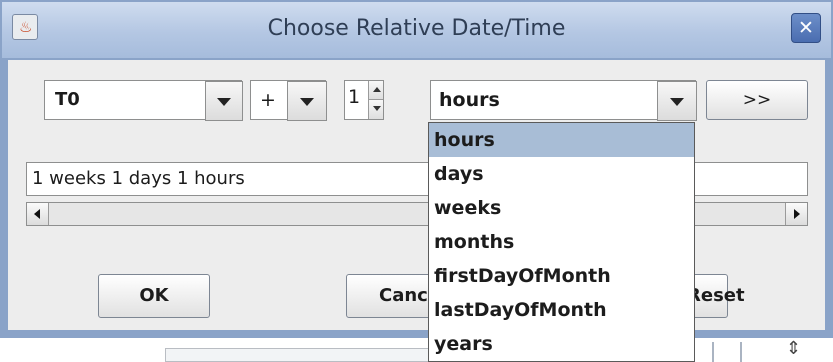 Image resolution: width=833 pixels, height=362 pixels. What do you see at coordinates (561, 344) in the screenshot?
I see `dropdown-option: years` at bounding box center [561, 344].